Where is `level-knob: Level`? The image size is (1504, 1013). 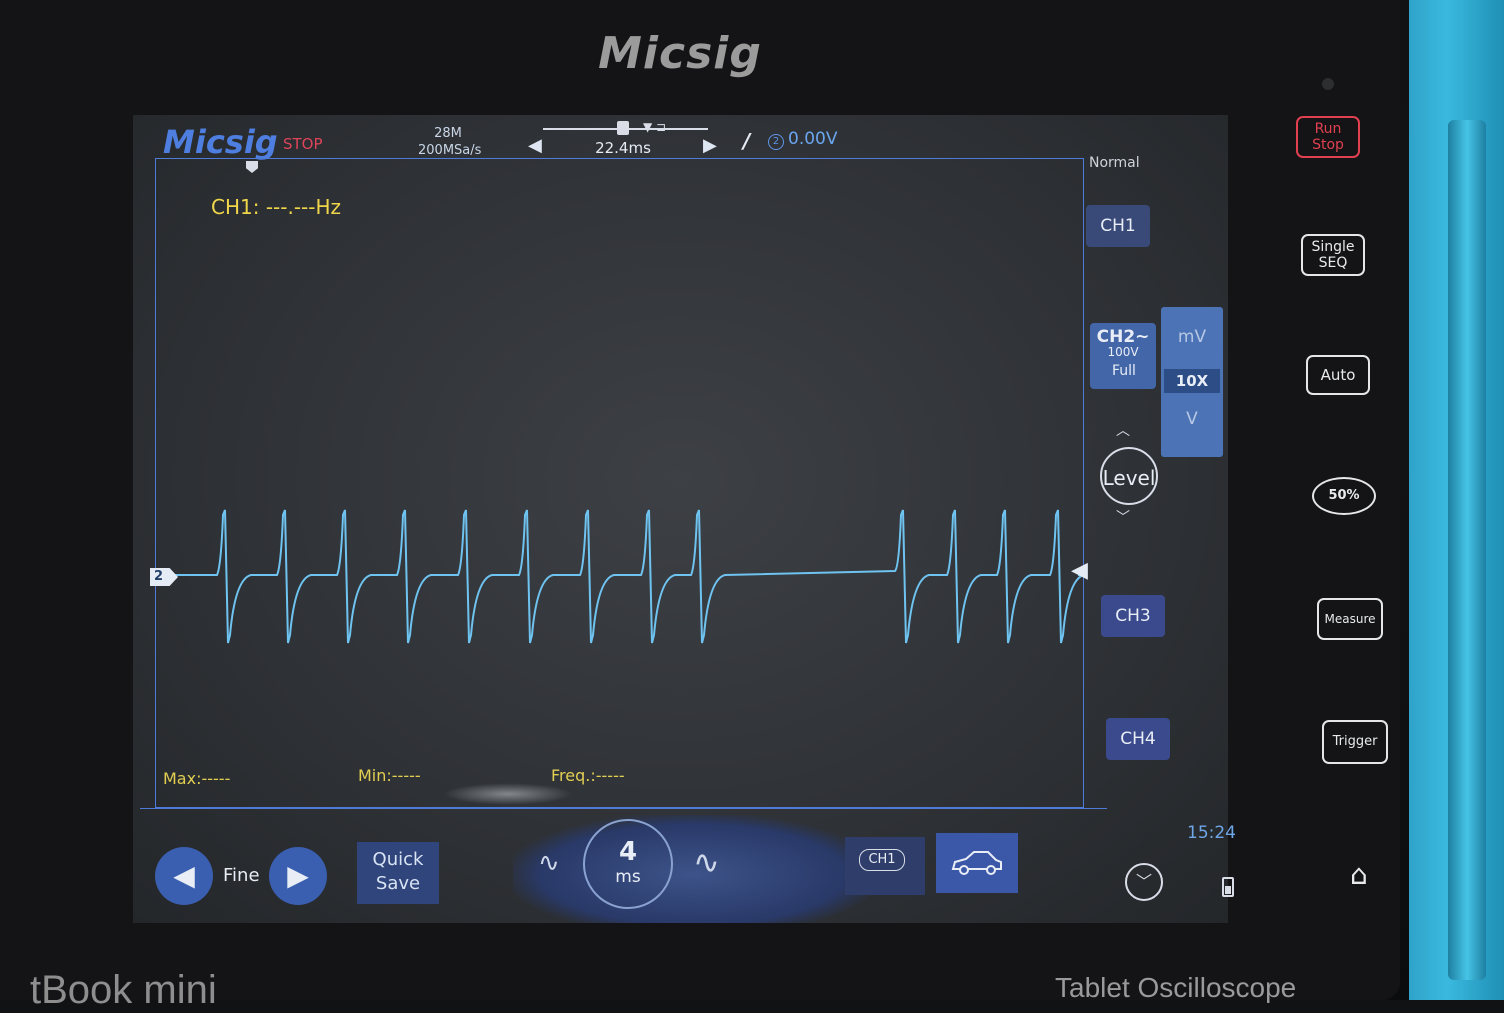
level-knob: Level is located at coordinates (1129, 476).